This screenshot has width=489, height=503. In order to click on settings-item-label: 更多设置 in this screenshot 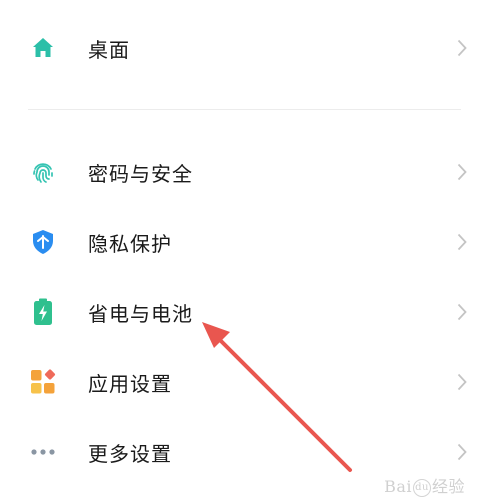, I will do `click(130, 453)`.